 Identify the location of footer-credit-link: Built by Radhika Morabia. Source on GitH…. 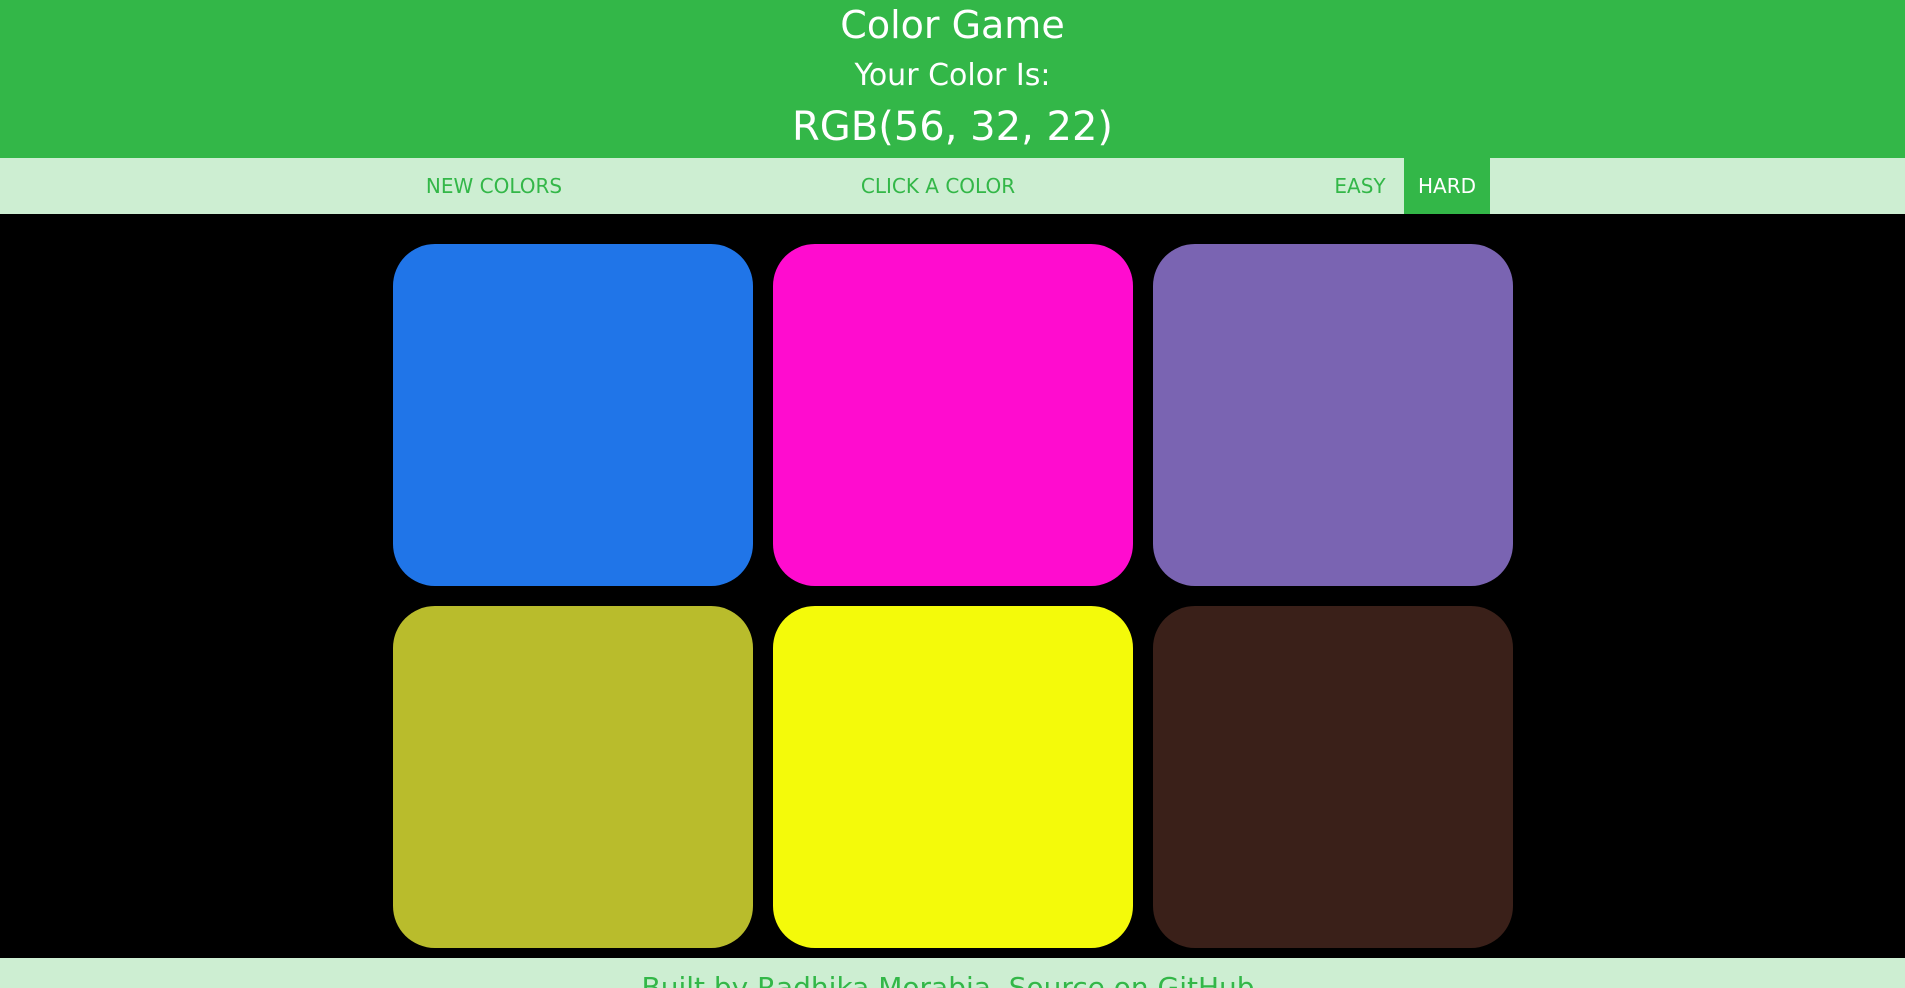
(952, 979).